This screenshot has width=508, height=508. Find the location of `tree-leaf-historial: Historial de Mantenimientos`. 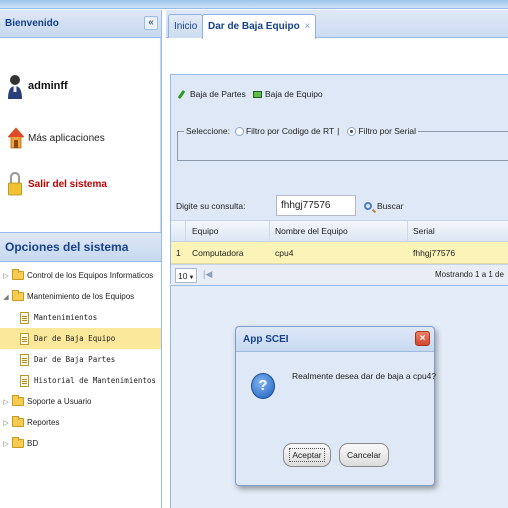

tree-leaf-historial: Historial de Mantenimientos is located at coordinates (80, 380).